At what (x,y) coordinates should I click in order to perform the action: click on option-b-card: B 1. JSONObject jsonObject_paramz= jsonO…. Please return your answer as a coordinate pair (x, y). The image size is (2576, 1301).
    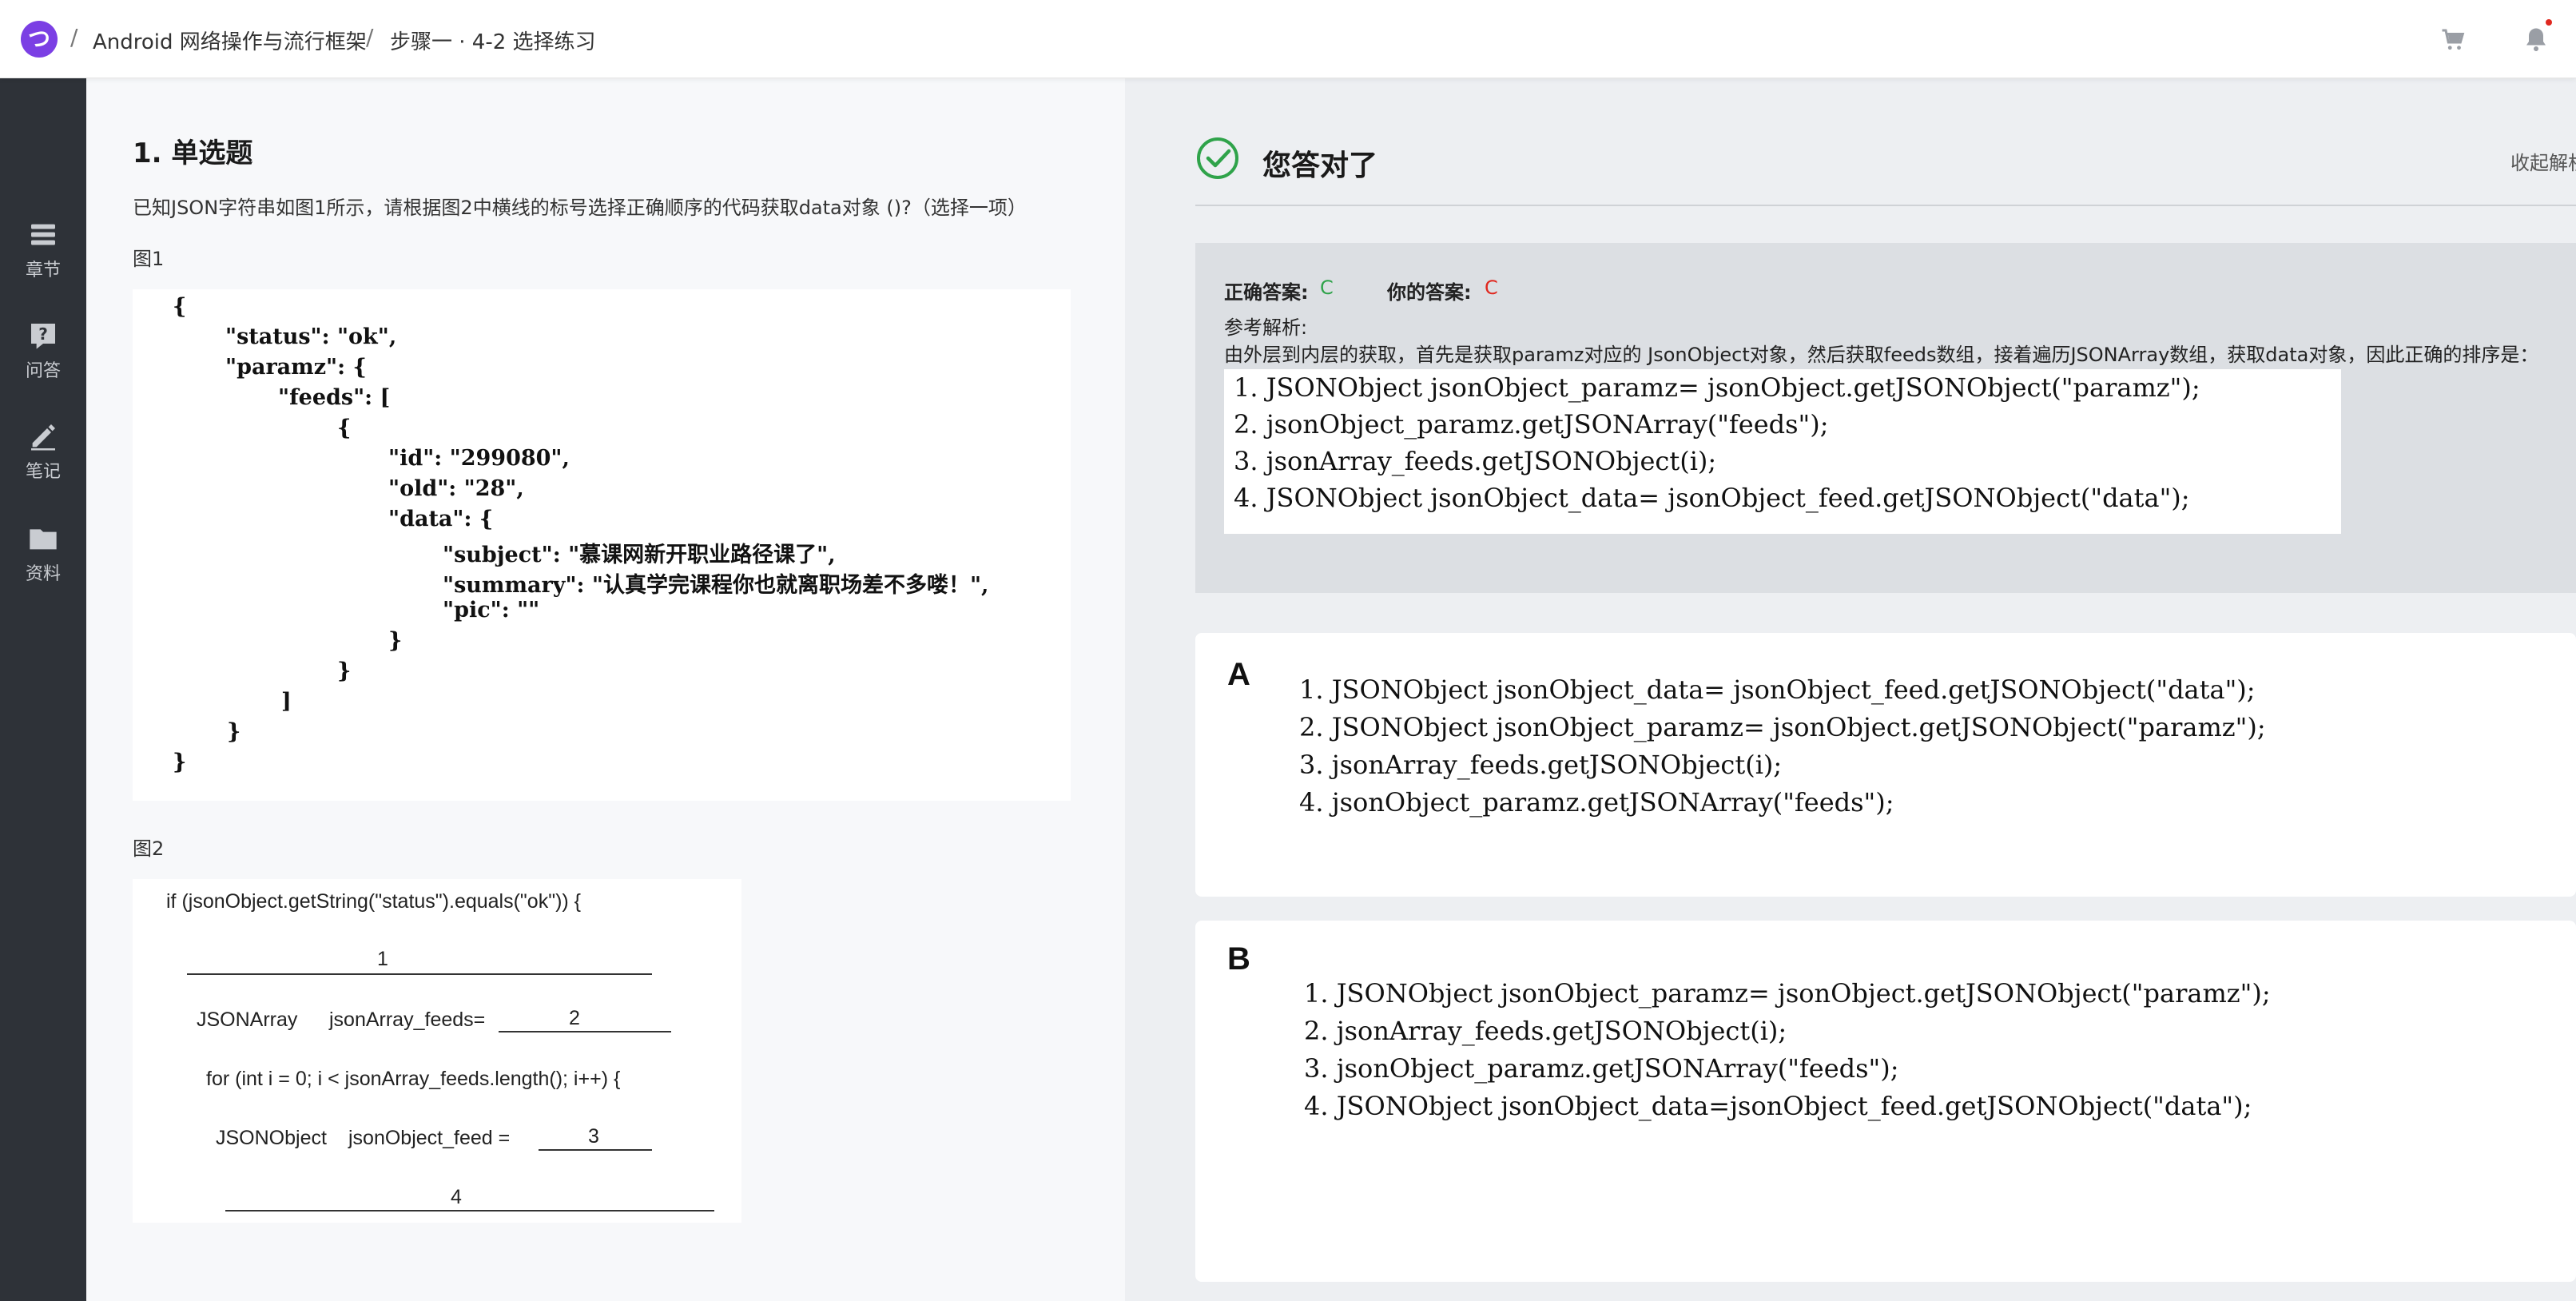
    Looking at the image, I should click on (1885, 1101).